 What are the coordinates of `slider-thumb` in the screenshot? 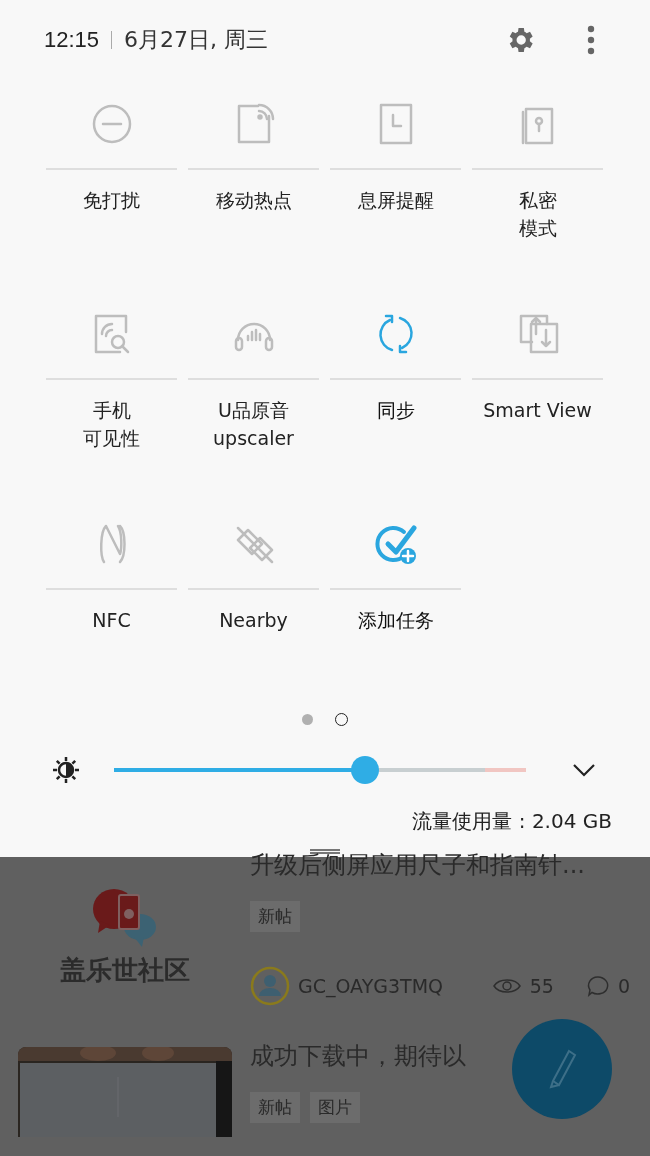 It's located at (365, 770).